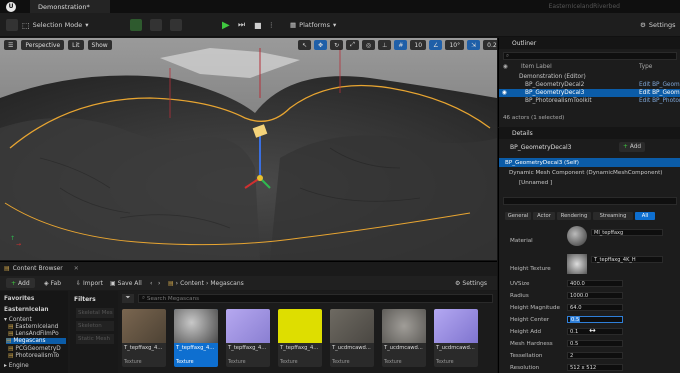 The height and width of the screenshot is (373, 680). Describe the element at coordinates (589, 101) in the screenshot. I see `outliner-row: BP_PhotorealismToolkit Edit BP_Photor` at that location.